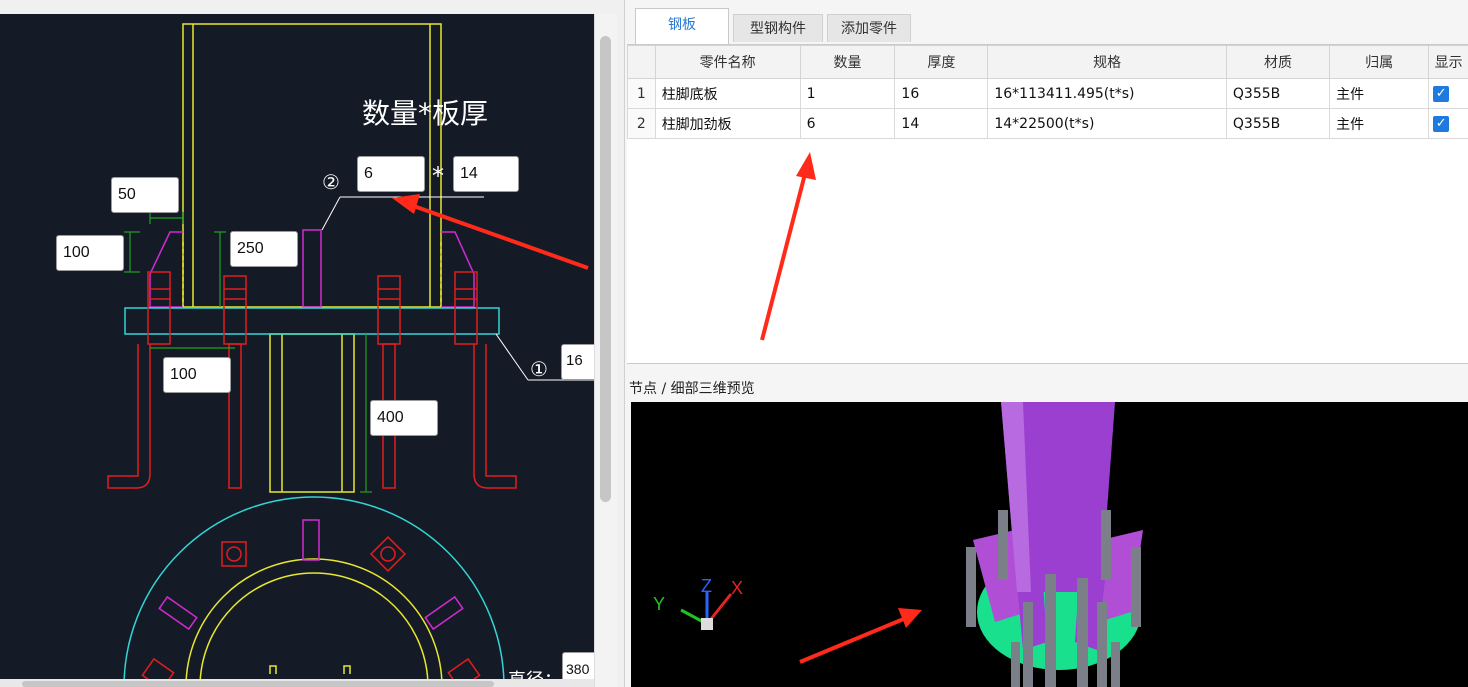 The width and height of the screenshot is (1468, 687). What do you see at coordinates (941, 123) in the screenshot?
I see `cell-thickness: 14` at bounding box center [941, 123].